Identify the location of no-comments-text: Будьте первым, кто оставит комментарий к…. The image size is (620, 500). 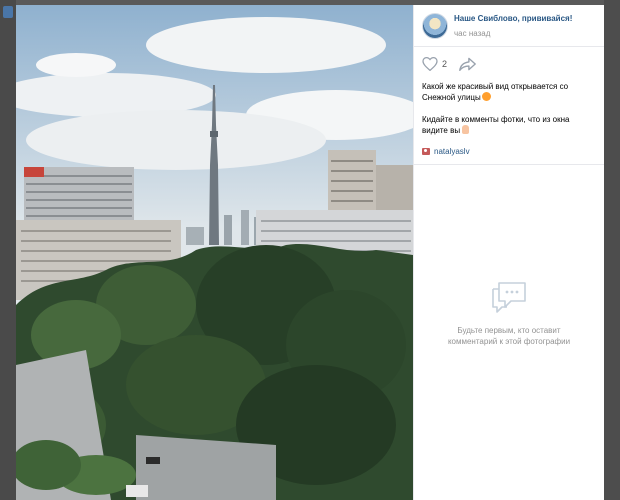
(509, 335).